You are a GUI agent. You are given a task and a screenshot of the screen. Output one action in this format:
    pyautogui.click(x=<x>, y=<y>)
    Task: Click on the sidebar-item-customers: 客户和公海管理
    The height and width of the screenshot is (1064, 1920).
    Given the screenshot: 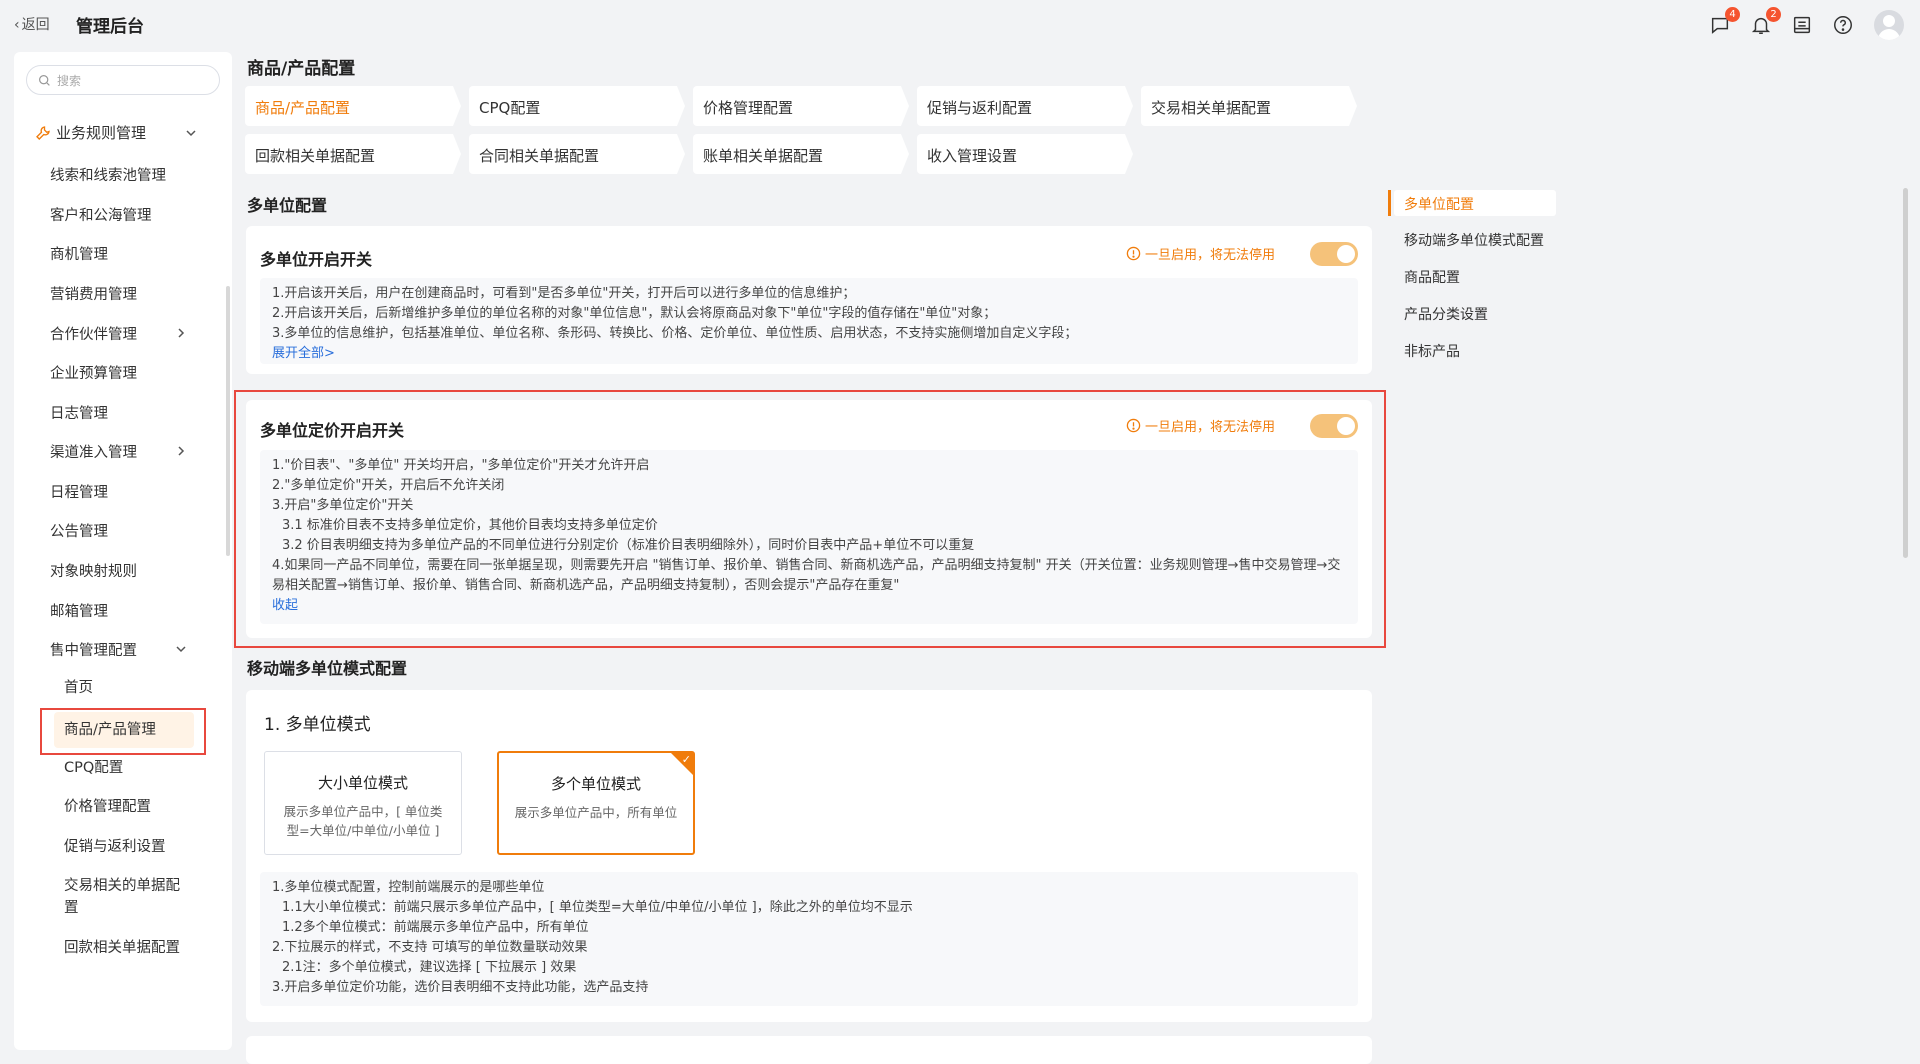 What is the action you would take?
    pyautogui.click(x=101, y=214)
    